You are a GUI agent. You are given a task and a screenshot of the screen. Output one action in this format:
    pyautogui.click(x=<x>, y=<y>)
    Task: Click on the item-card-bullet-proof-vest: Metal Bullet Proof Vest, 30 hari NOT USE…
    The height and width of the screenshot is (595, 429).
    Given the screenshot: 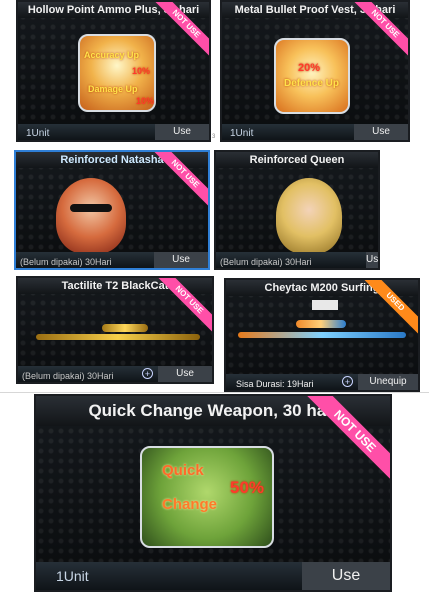 What is the action you would take?
    pyautogui.click(x=315, y=71)
    